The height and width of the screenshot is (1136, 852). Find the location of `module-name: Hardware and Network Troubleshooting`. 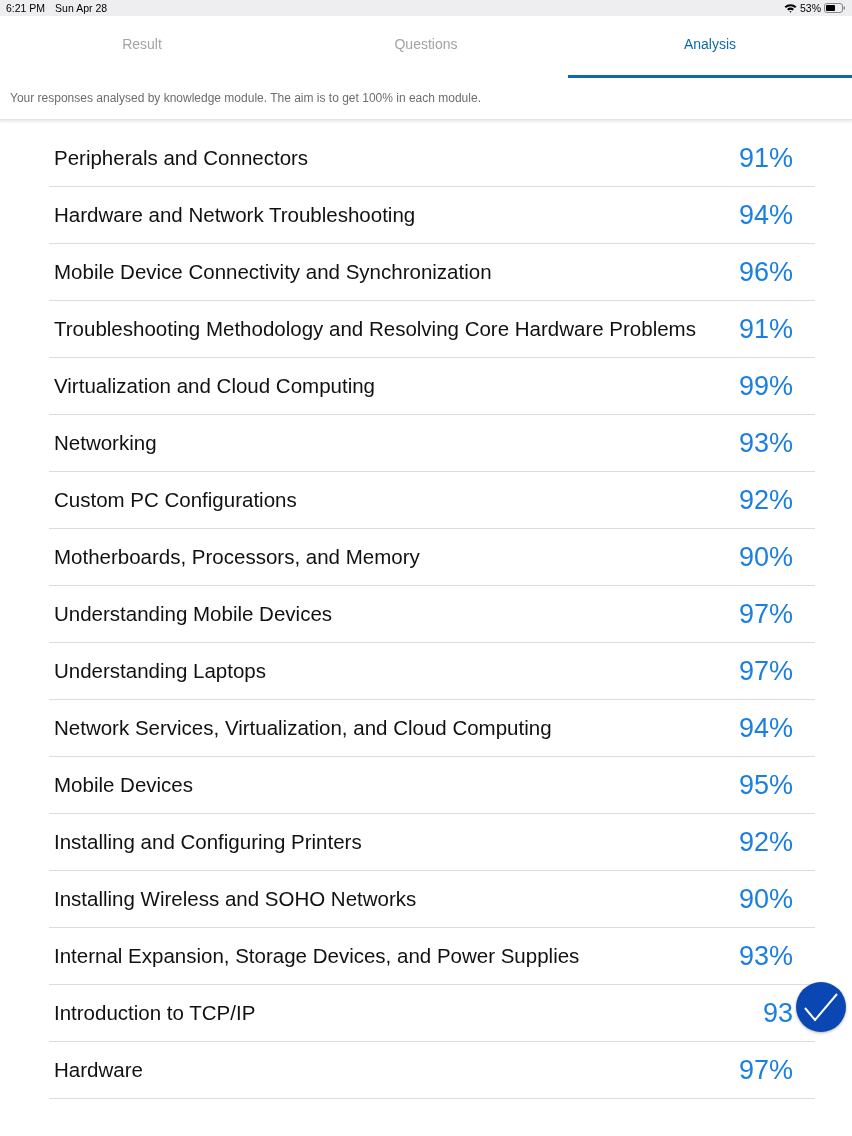

module-name: Hardware and Network Troubleshooting is located at coordinates (235, 215).